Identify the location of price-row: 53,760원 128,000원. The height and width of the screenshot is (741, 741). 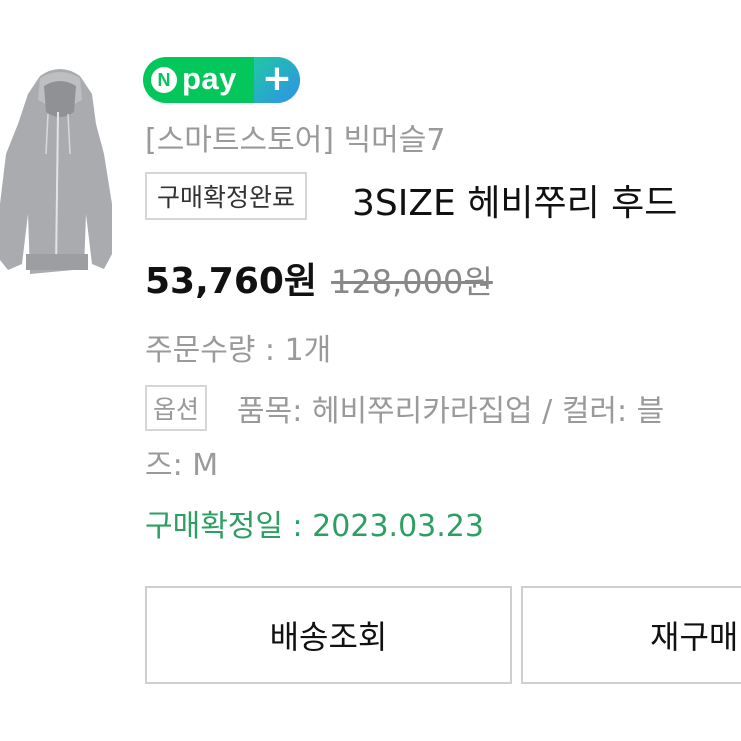
(319, 278).